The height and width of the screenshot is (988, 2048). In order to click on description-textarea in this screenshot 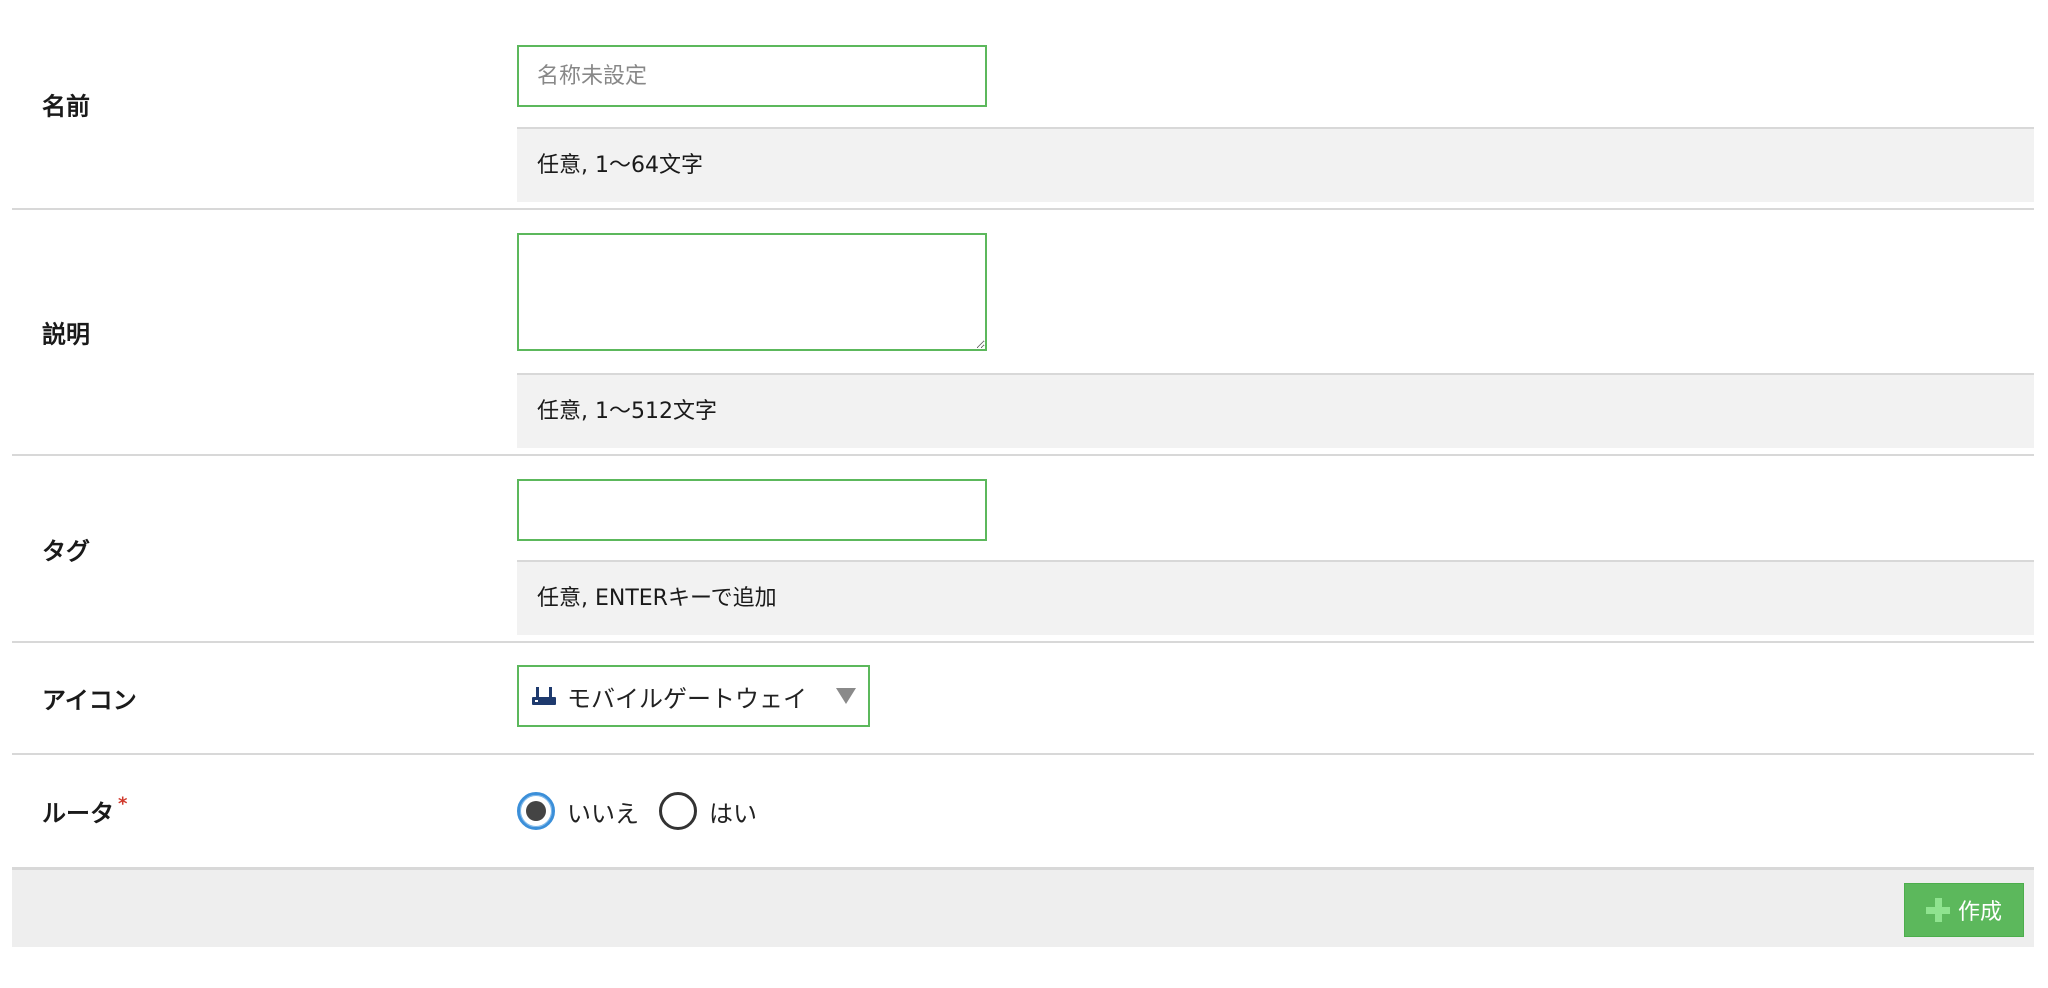, I will do `click(752, 292)`.